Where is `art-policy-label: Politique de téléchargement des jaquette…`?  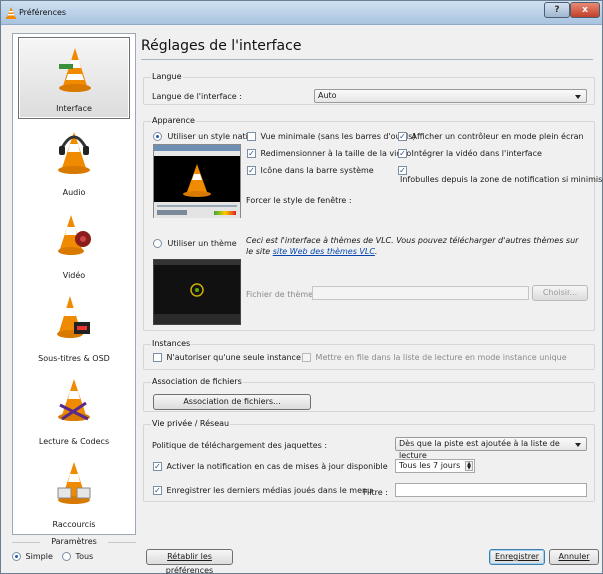
art-policy-label: Politique de téléchargement des jaquette… is located at coordinates (240, 445).